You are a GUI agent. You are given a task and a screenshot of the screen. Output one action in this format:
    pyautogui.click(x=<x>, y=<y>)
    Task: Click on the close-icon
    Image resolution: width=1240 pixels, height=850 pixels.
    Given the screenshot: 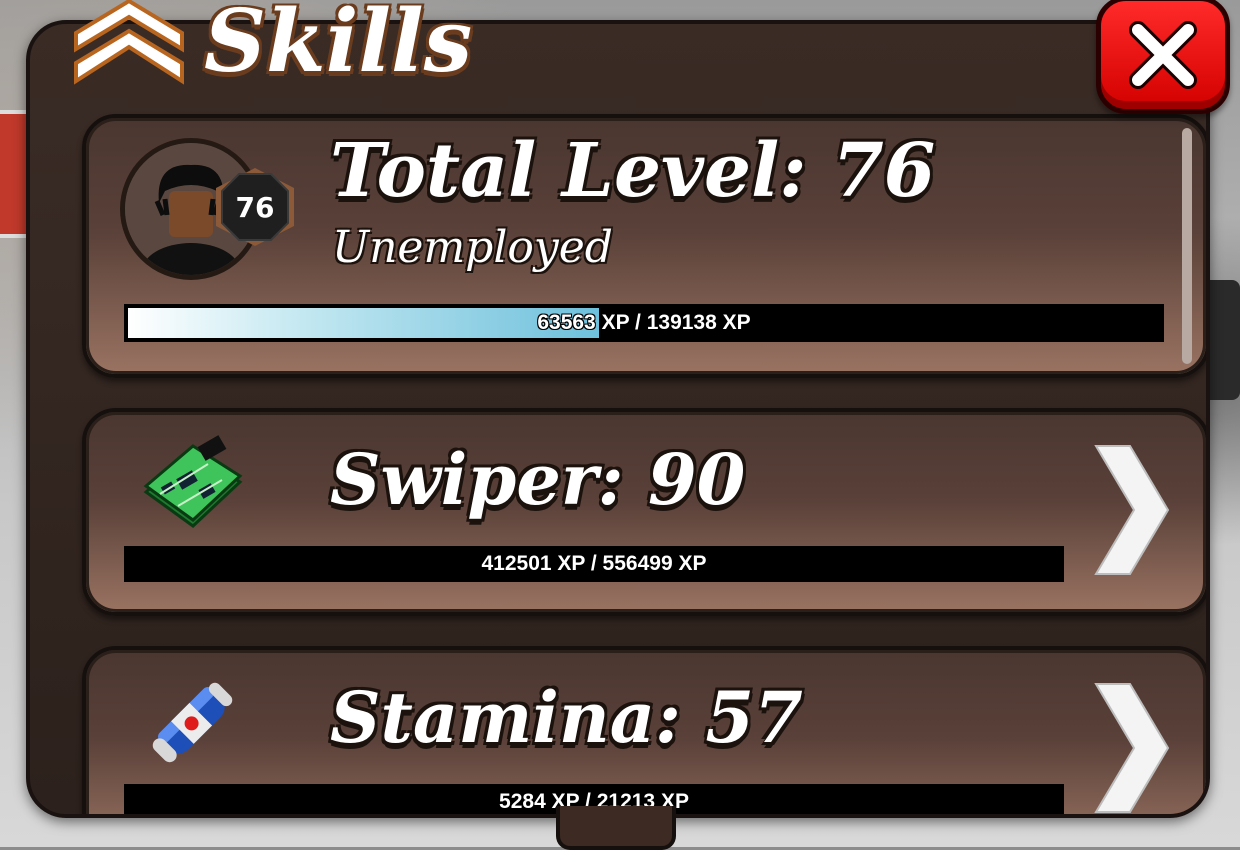 What is the action you would take?
    pyautogui.click(x=1163, y=55)
    